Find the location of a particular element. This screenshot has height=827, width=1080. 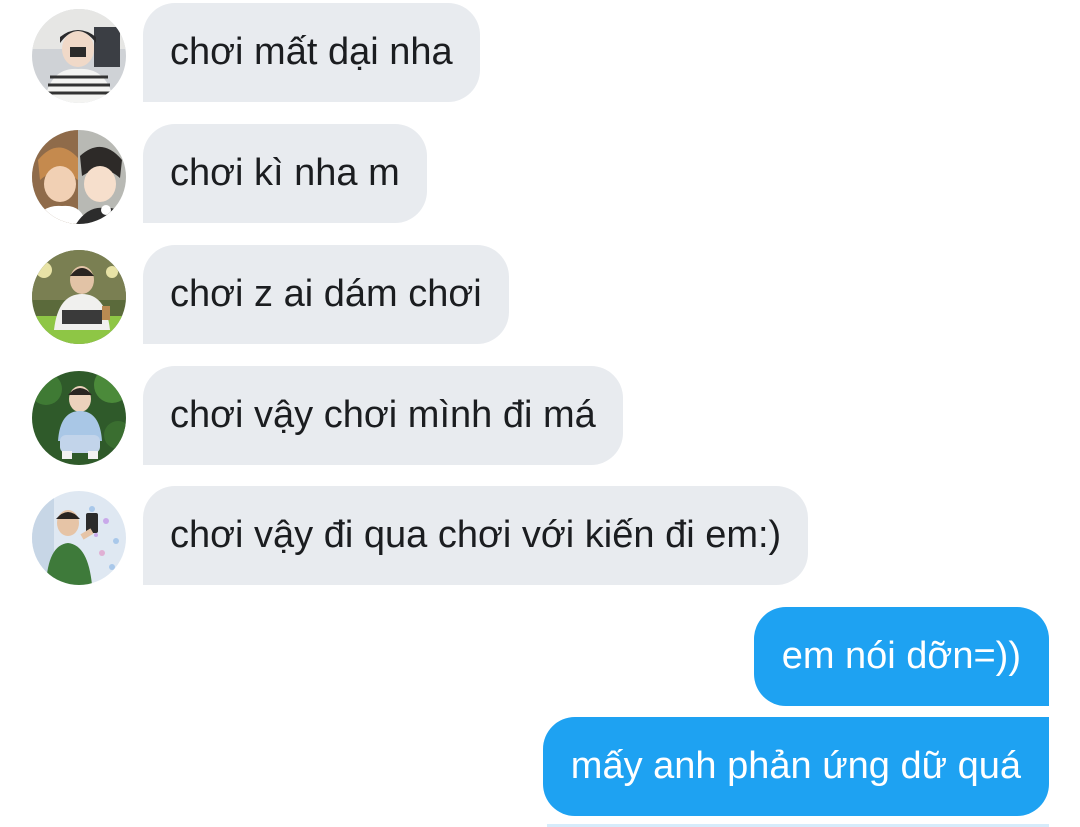

message-bubble-outgoing: mấy anh phản ứng dữ quá is located at coordinates (795, 766).